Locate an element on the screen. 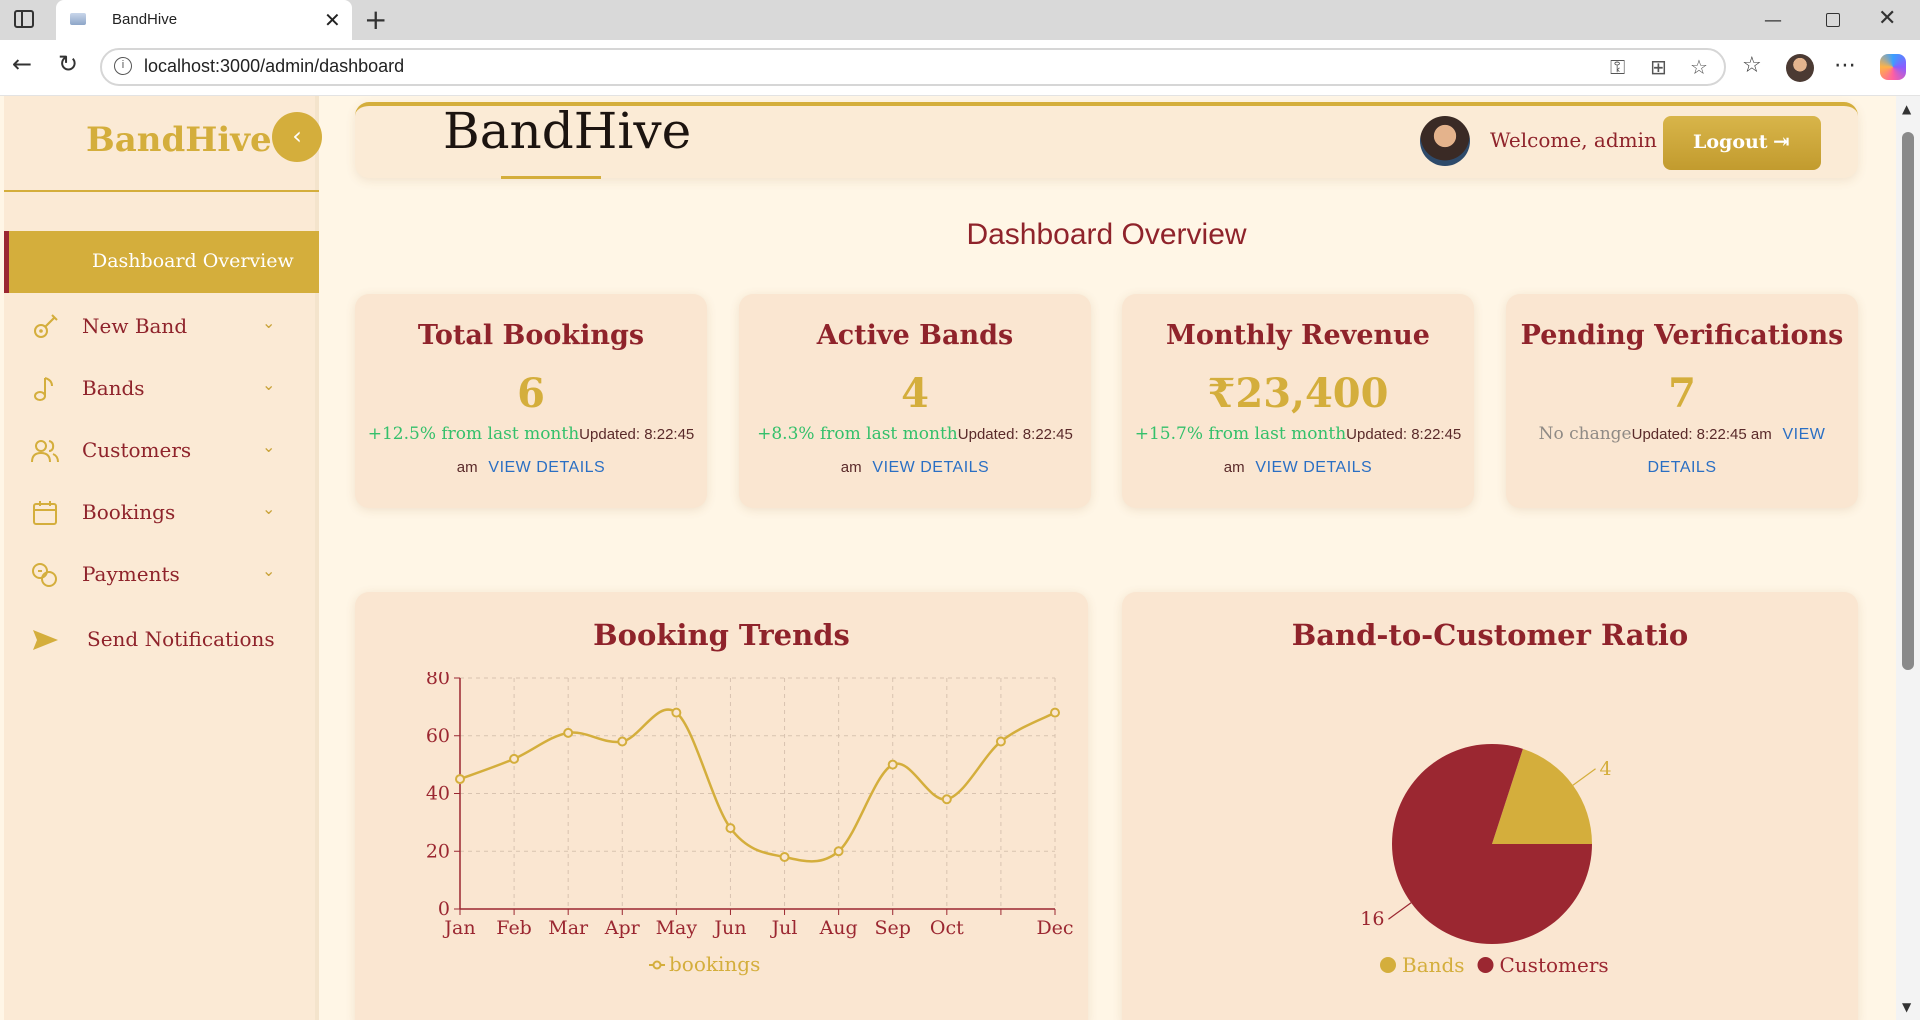 This screenshot has height=1020, width=1920. password-key-icon: ⚿ is located at coordinates (1617, 67).